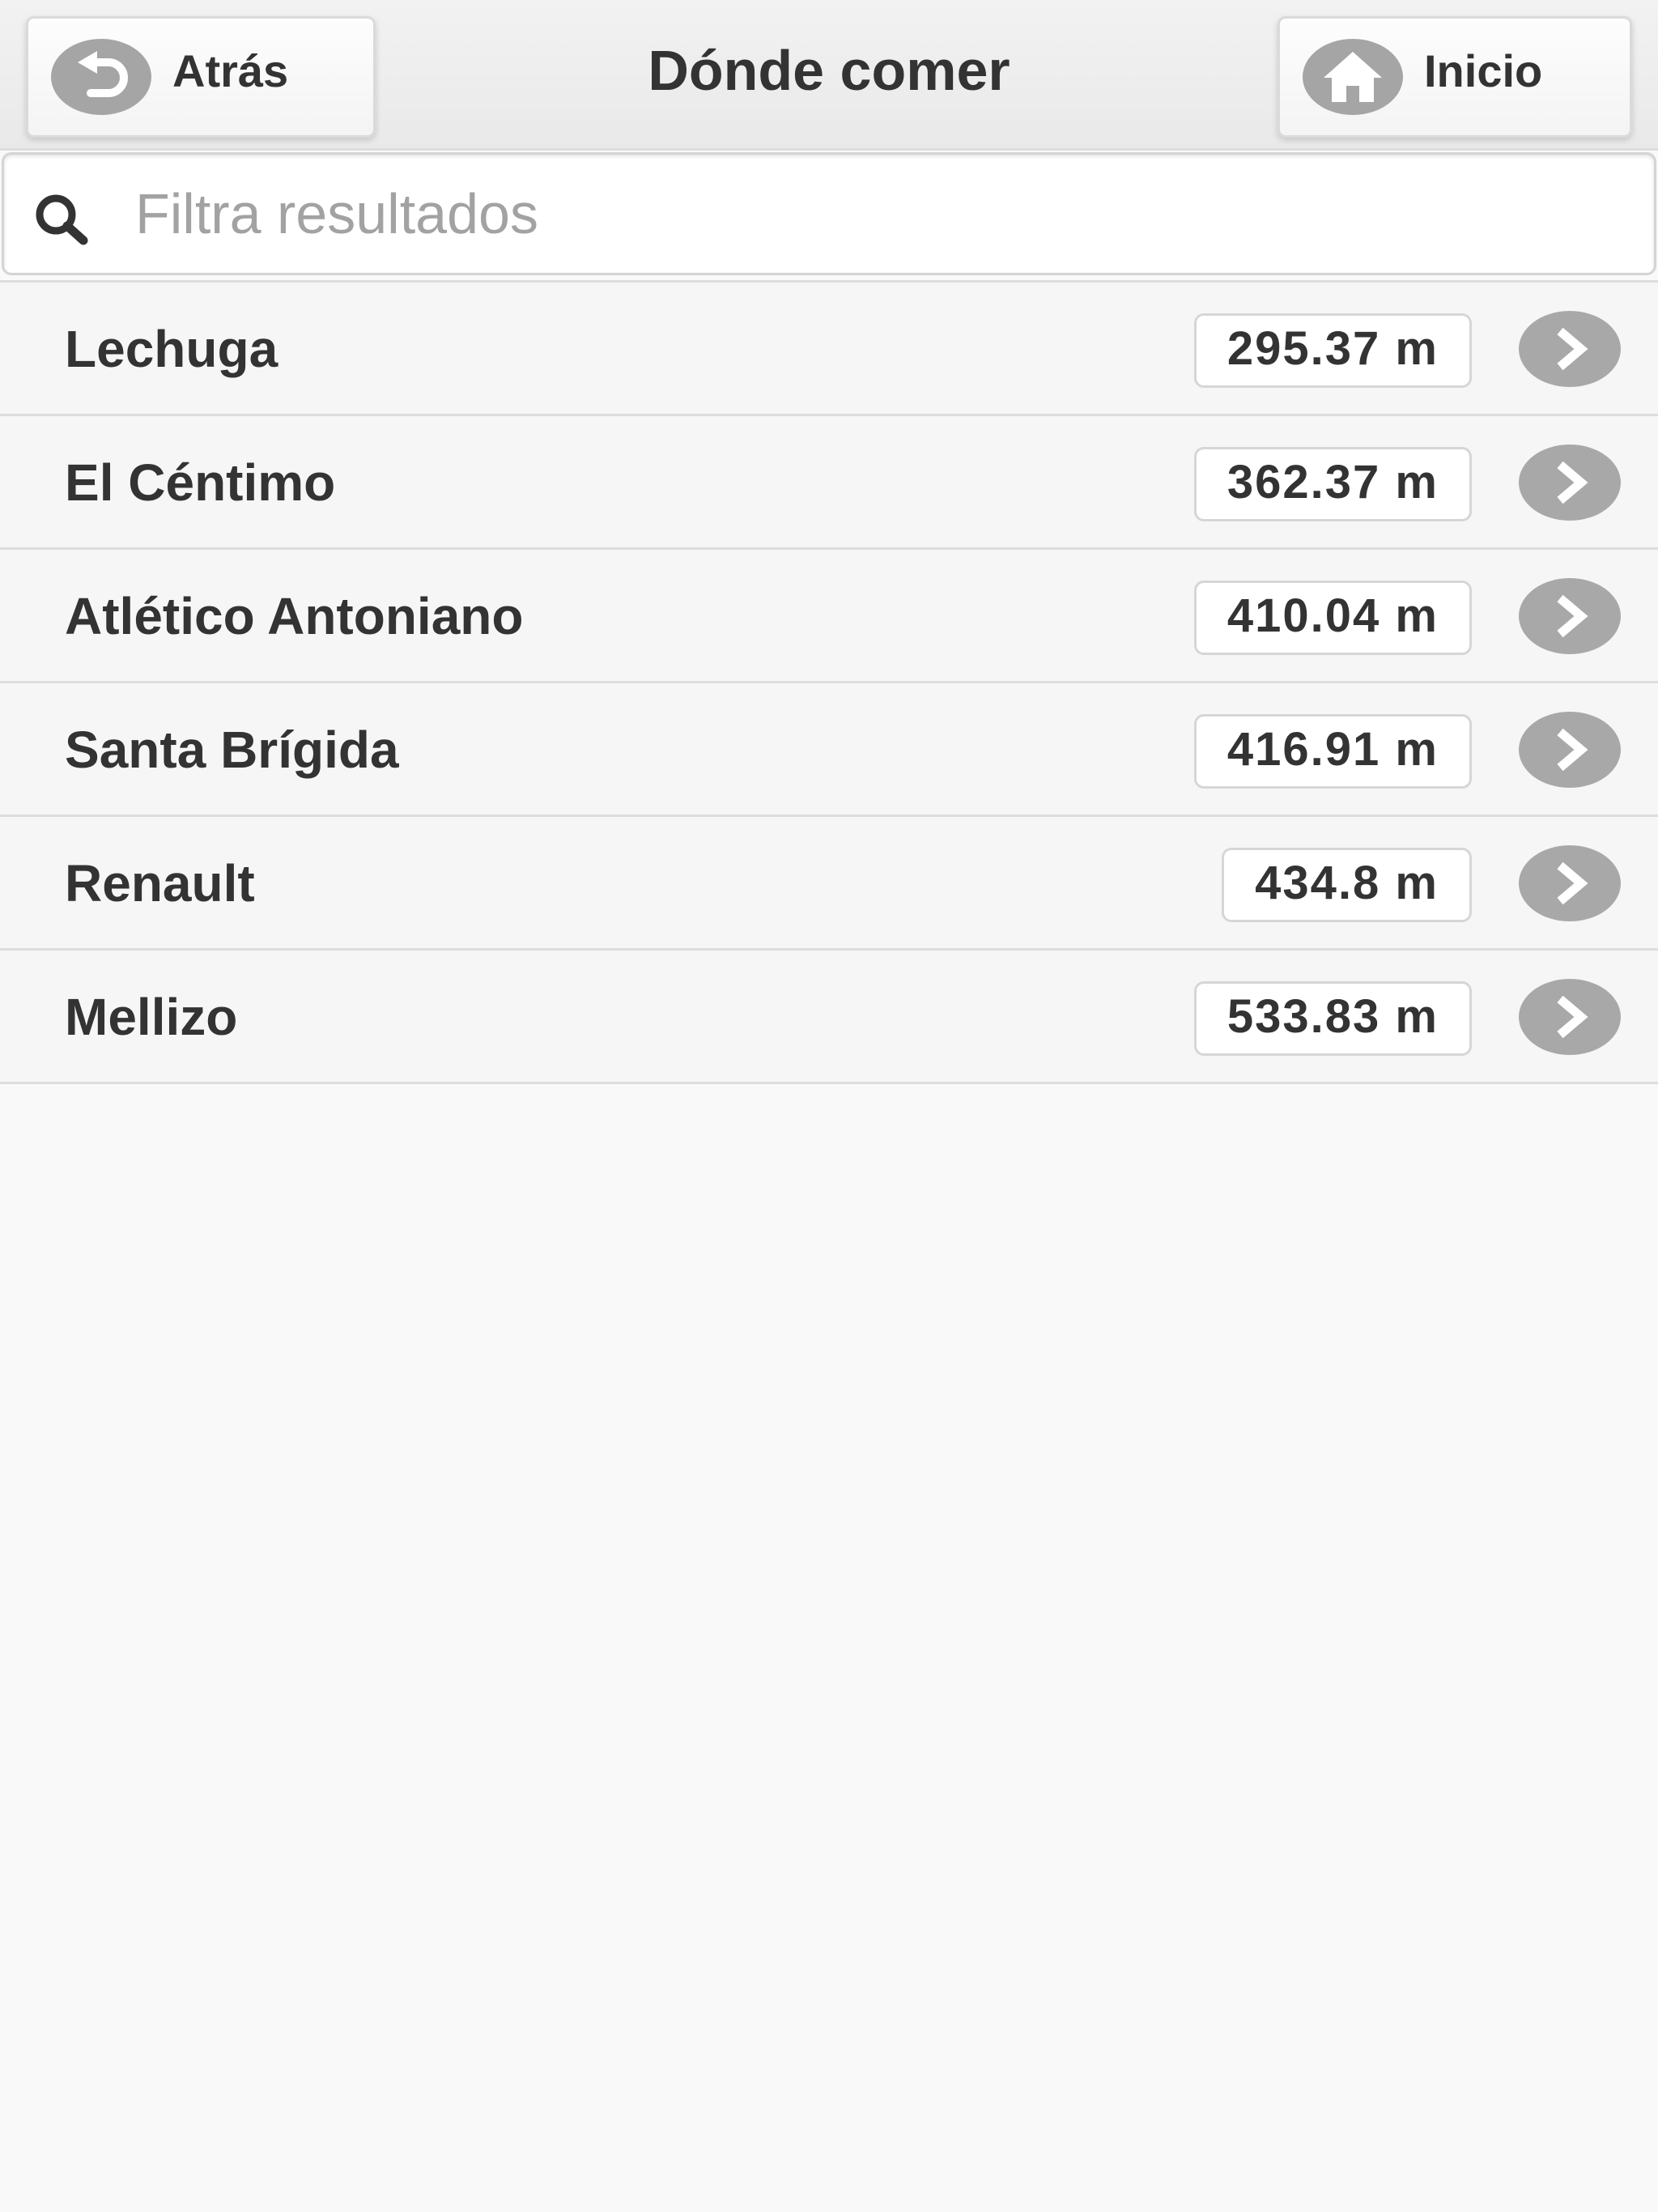 Image resolution: width=1658 pixels, height=2212 pixels. Describe the element at coordinates (829, 884) in the screenshot. I see `list-item: Renault 434.8 m` at that location.